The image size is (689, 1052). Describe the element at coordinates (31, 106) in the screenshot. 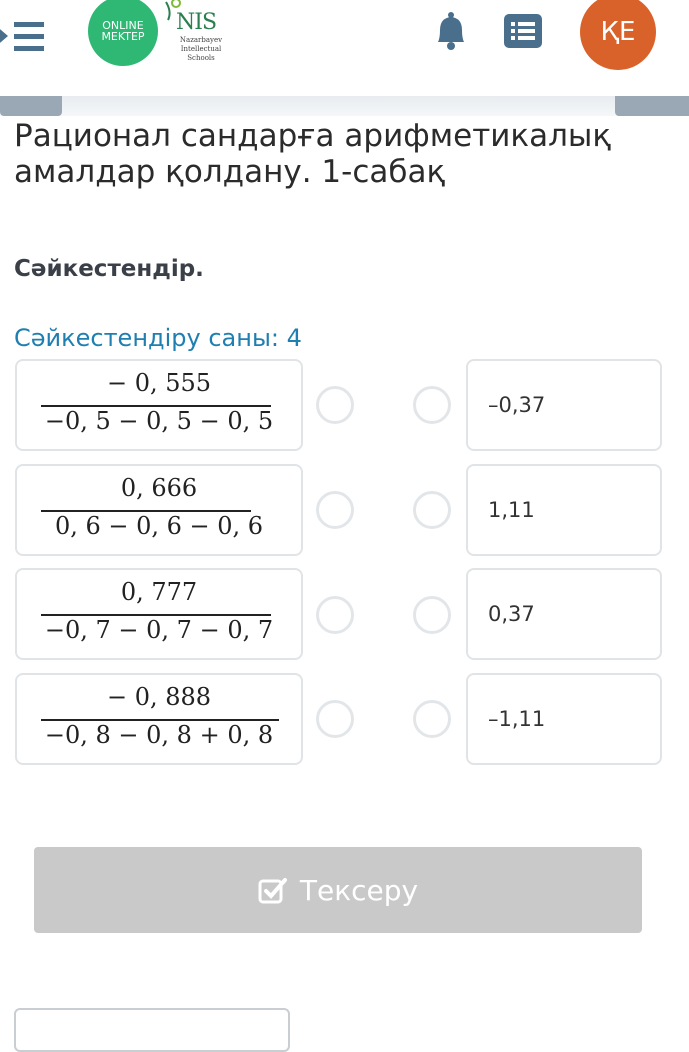

I see `previous-tab` at that location.